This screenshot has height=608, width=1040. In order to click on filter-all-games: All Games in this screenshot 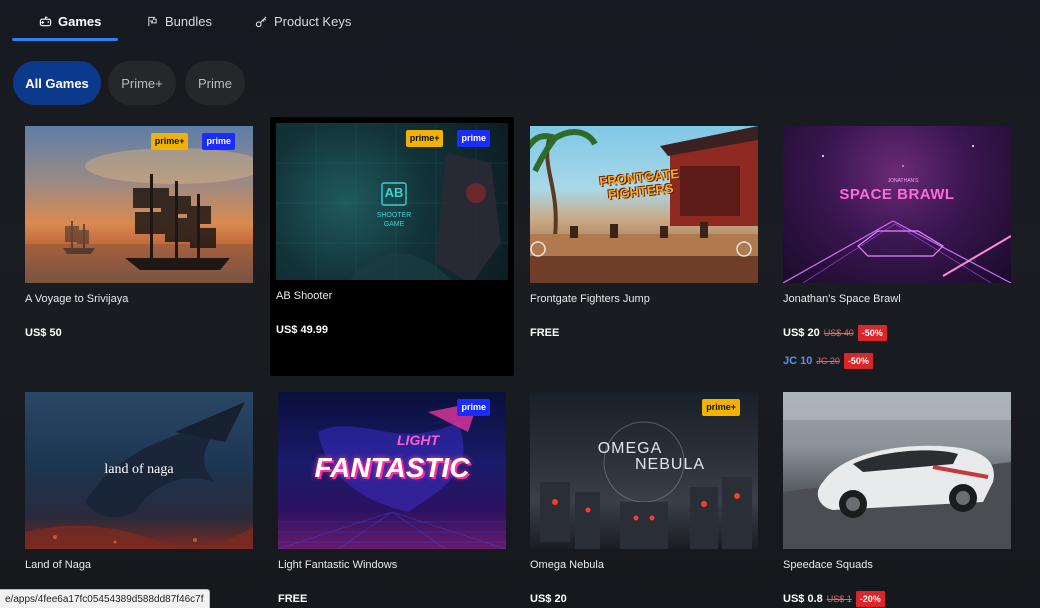, I will do `click(57, 83)`.